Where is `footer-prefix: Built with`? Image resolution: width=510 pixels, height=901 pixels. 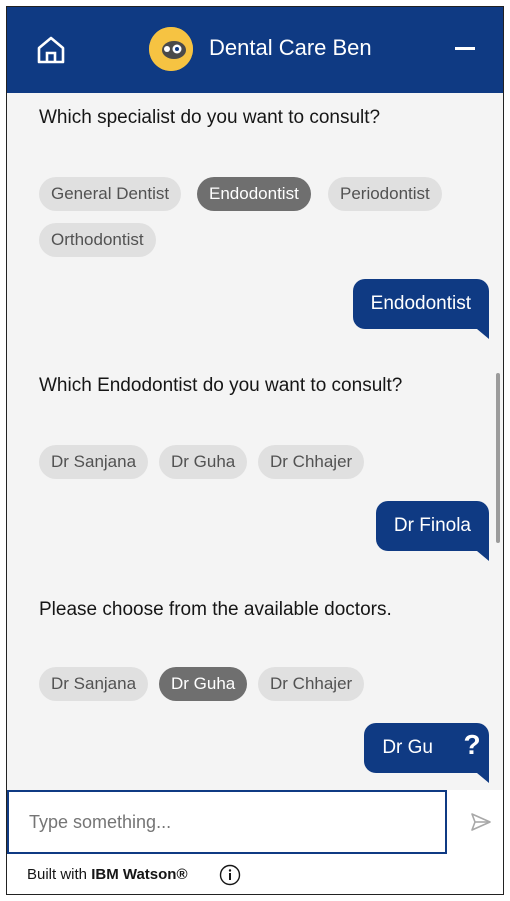 footer-prefix: Built with is located at coordinates (57, 874).